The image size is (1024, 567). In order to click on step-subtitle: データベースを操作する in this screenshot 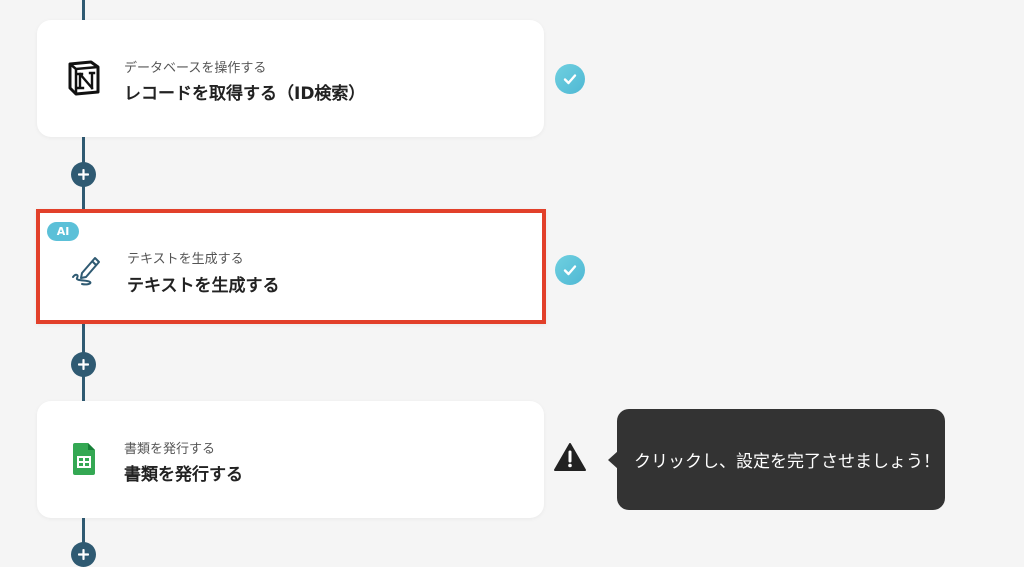, I will do `click(195, 68)`.